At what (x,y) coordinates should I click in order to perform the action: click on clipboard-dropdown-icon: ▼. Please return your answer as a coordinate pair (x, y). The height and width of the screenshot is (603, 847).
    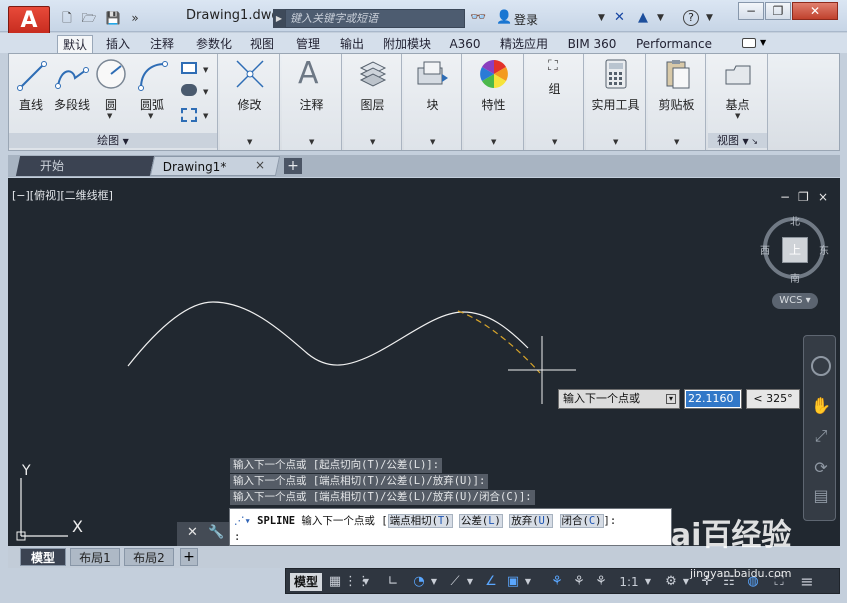
    Looking at the image, I should click on (676, 142).